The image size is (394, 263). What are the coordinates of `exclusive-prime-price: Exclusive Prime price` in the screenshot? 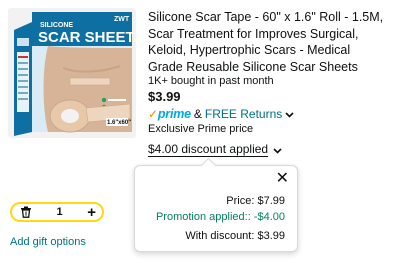 It's located at (201, 129).